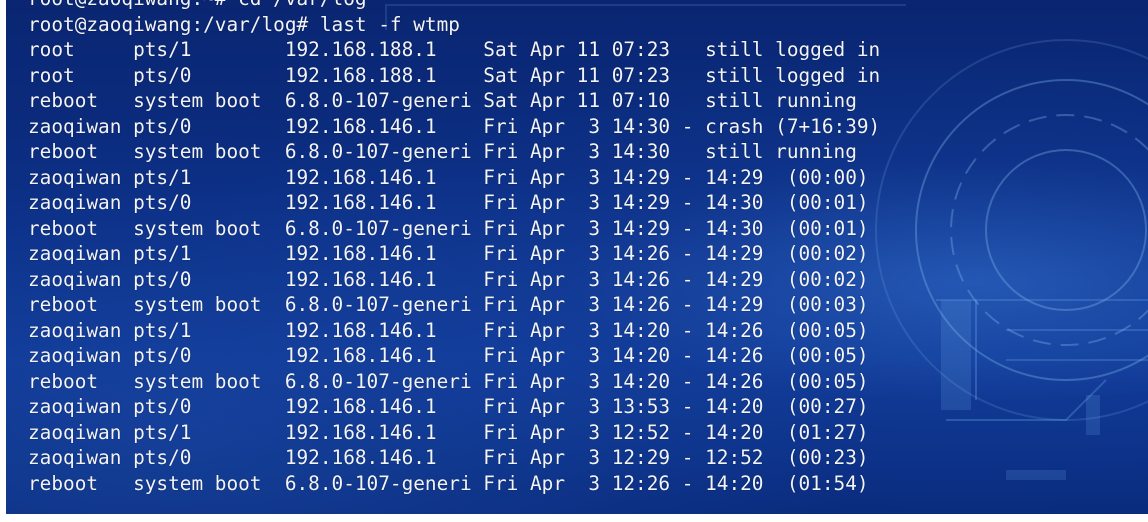  I want to click on prompt-cd-line: root@zaoqiwang:~# cd /var/log, so click(454, 6).